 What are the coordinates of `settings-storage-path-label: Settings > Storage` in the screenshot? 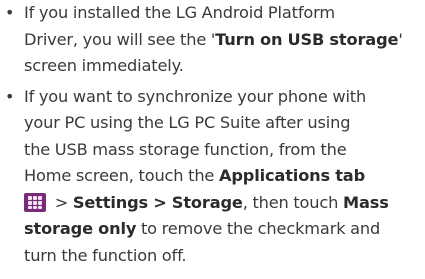 It's located at (157, 202).